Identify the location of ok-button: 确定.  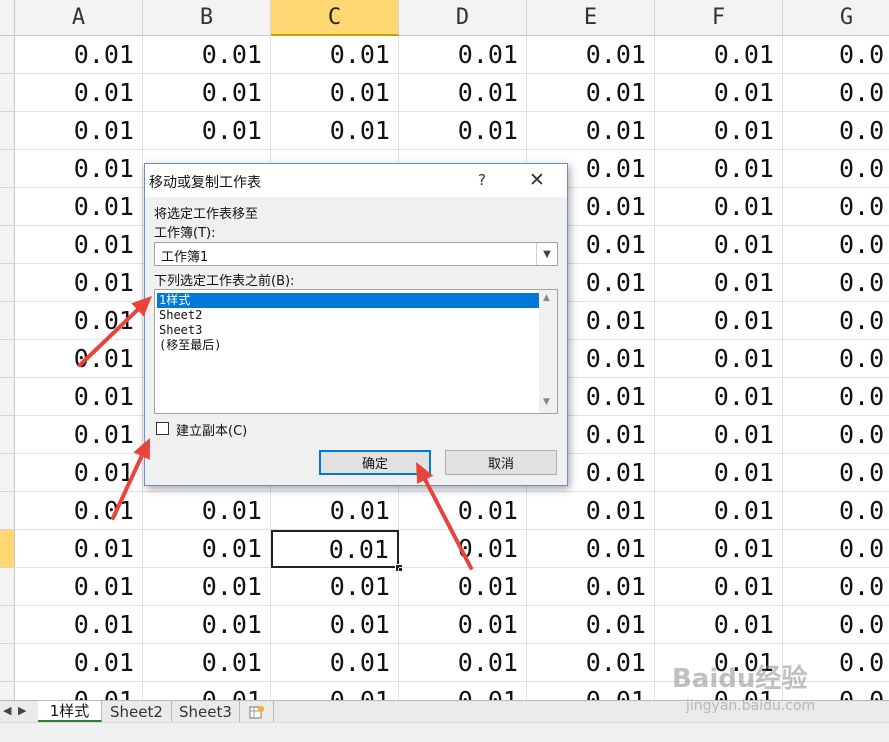
(375, 462).